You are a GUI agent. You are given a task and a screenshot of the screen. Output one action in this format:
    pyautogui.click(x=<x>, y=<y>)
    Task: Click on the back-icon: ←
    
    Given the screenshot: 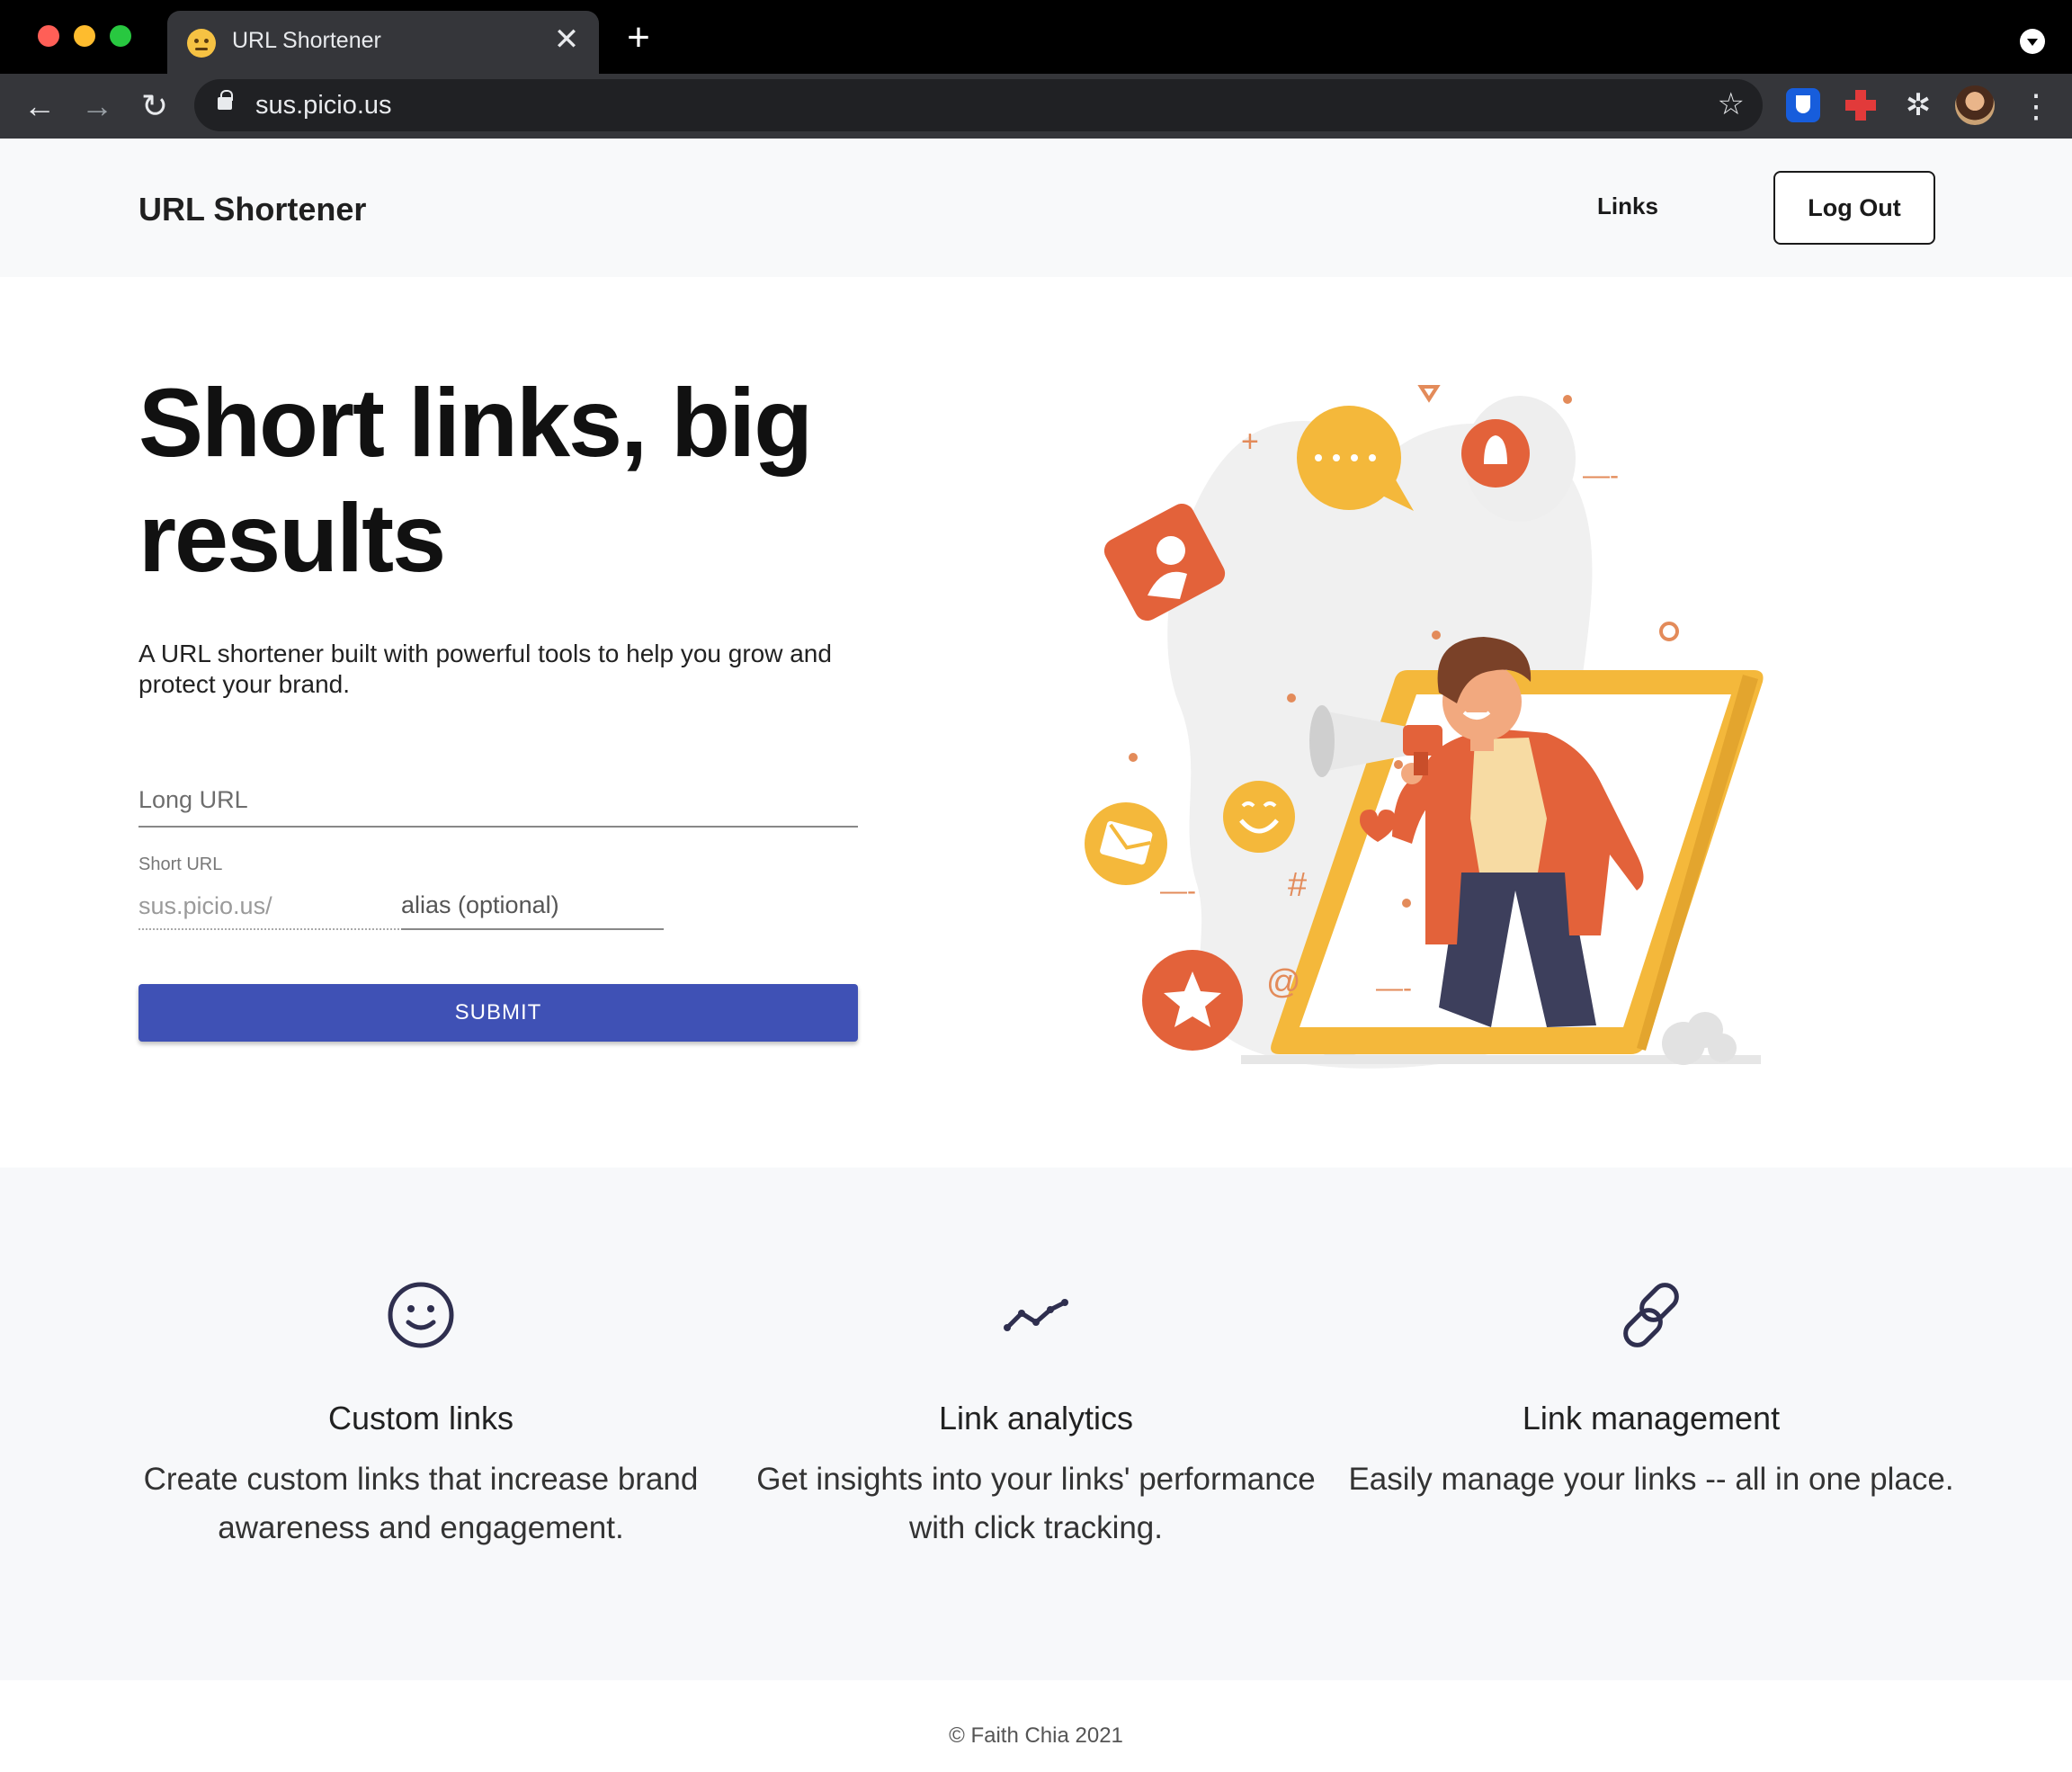 What is the action you would take?
    pyautogui.click(x=39, y=106)
    